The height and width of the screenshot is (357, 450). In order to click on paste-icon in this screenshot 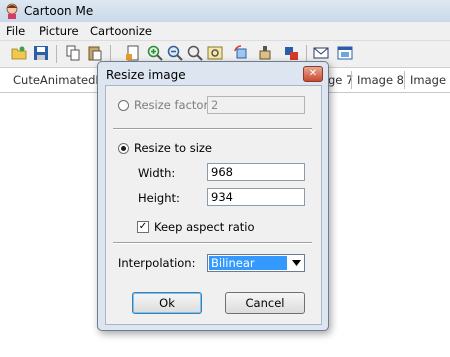, I will do `click(95, 53)`.